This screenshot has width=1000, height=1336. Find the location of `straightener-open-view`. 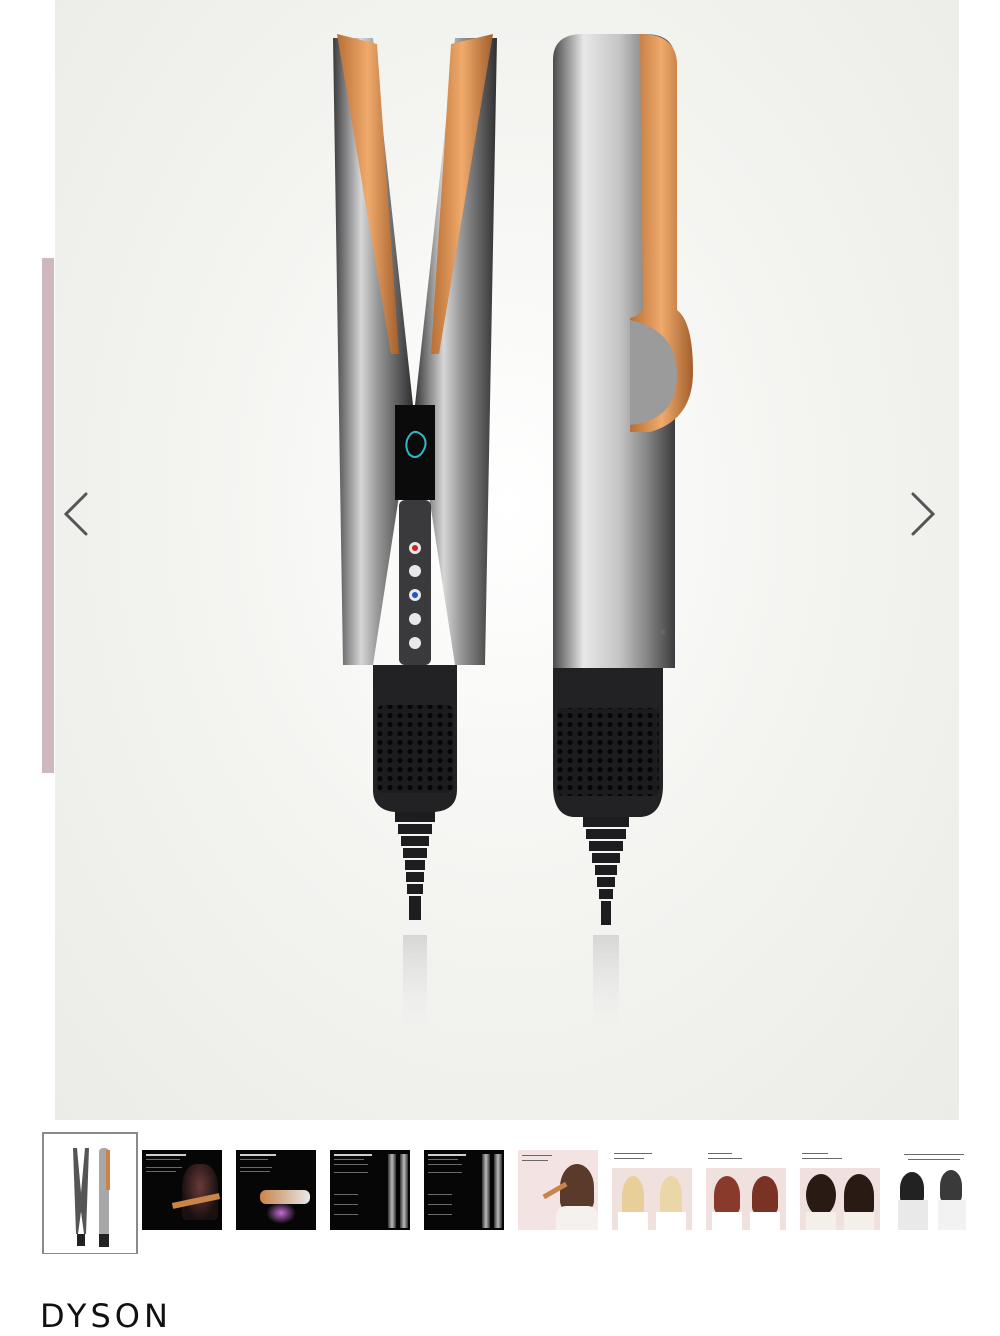

straightener-open-view is located at coordinates (415, 534).